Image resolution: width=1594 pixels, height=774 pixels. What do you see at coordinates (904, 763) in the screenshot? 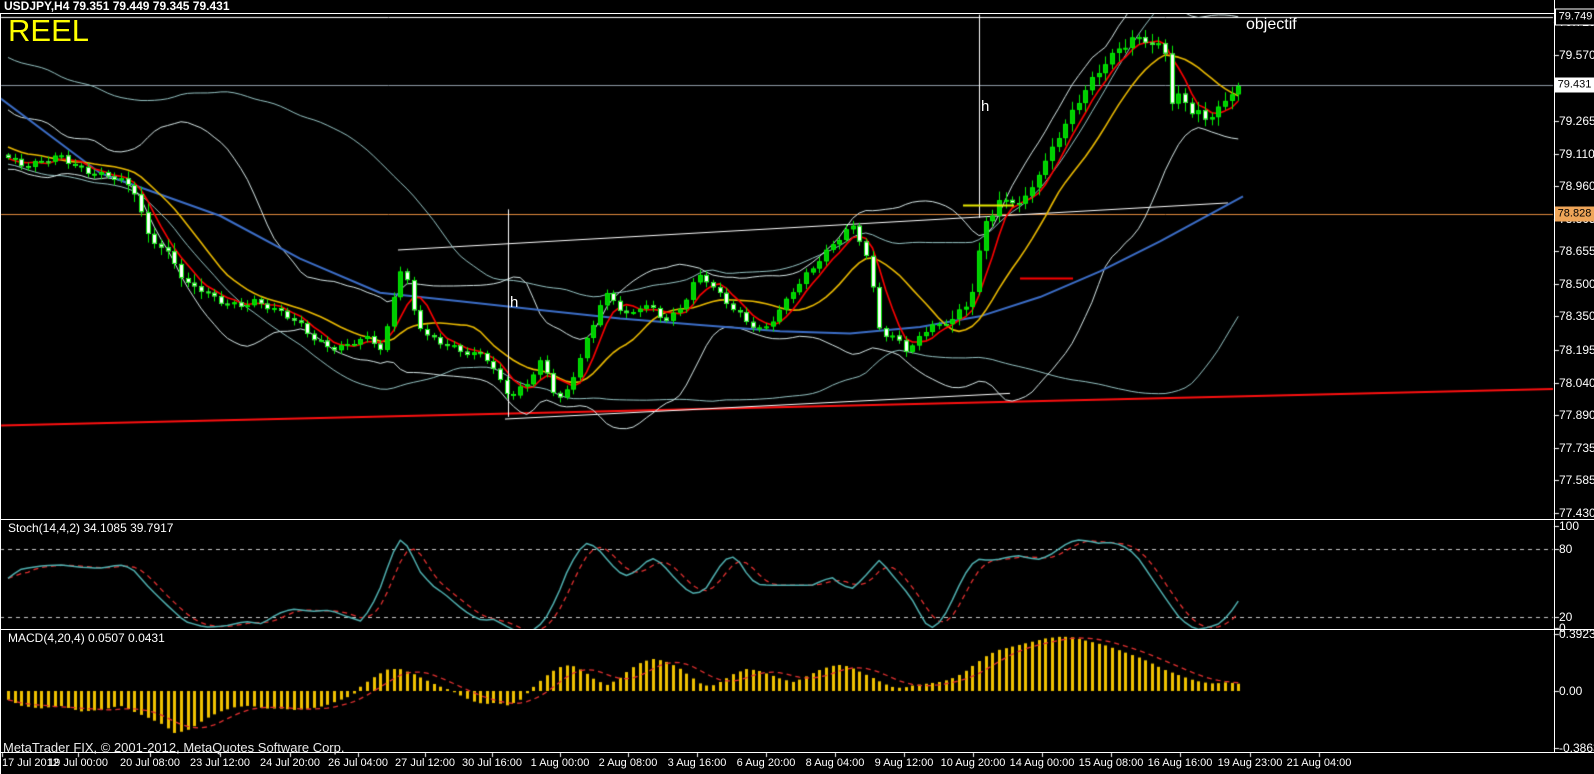
I see `time-axis-label: 9 Aug 12:00` at bounding box center [904, 763].